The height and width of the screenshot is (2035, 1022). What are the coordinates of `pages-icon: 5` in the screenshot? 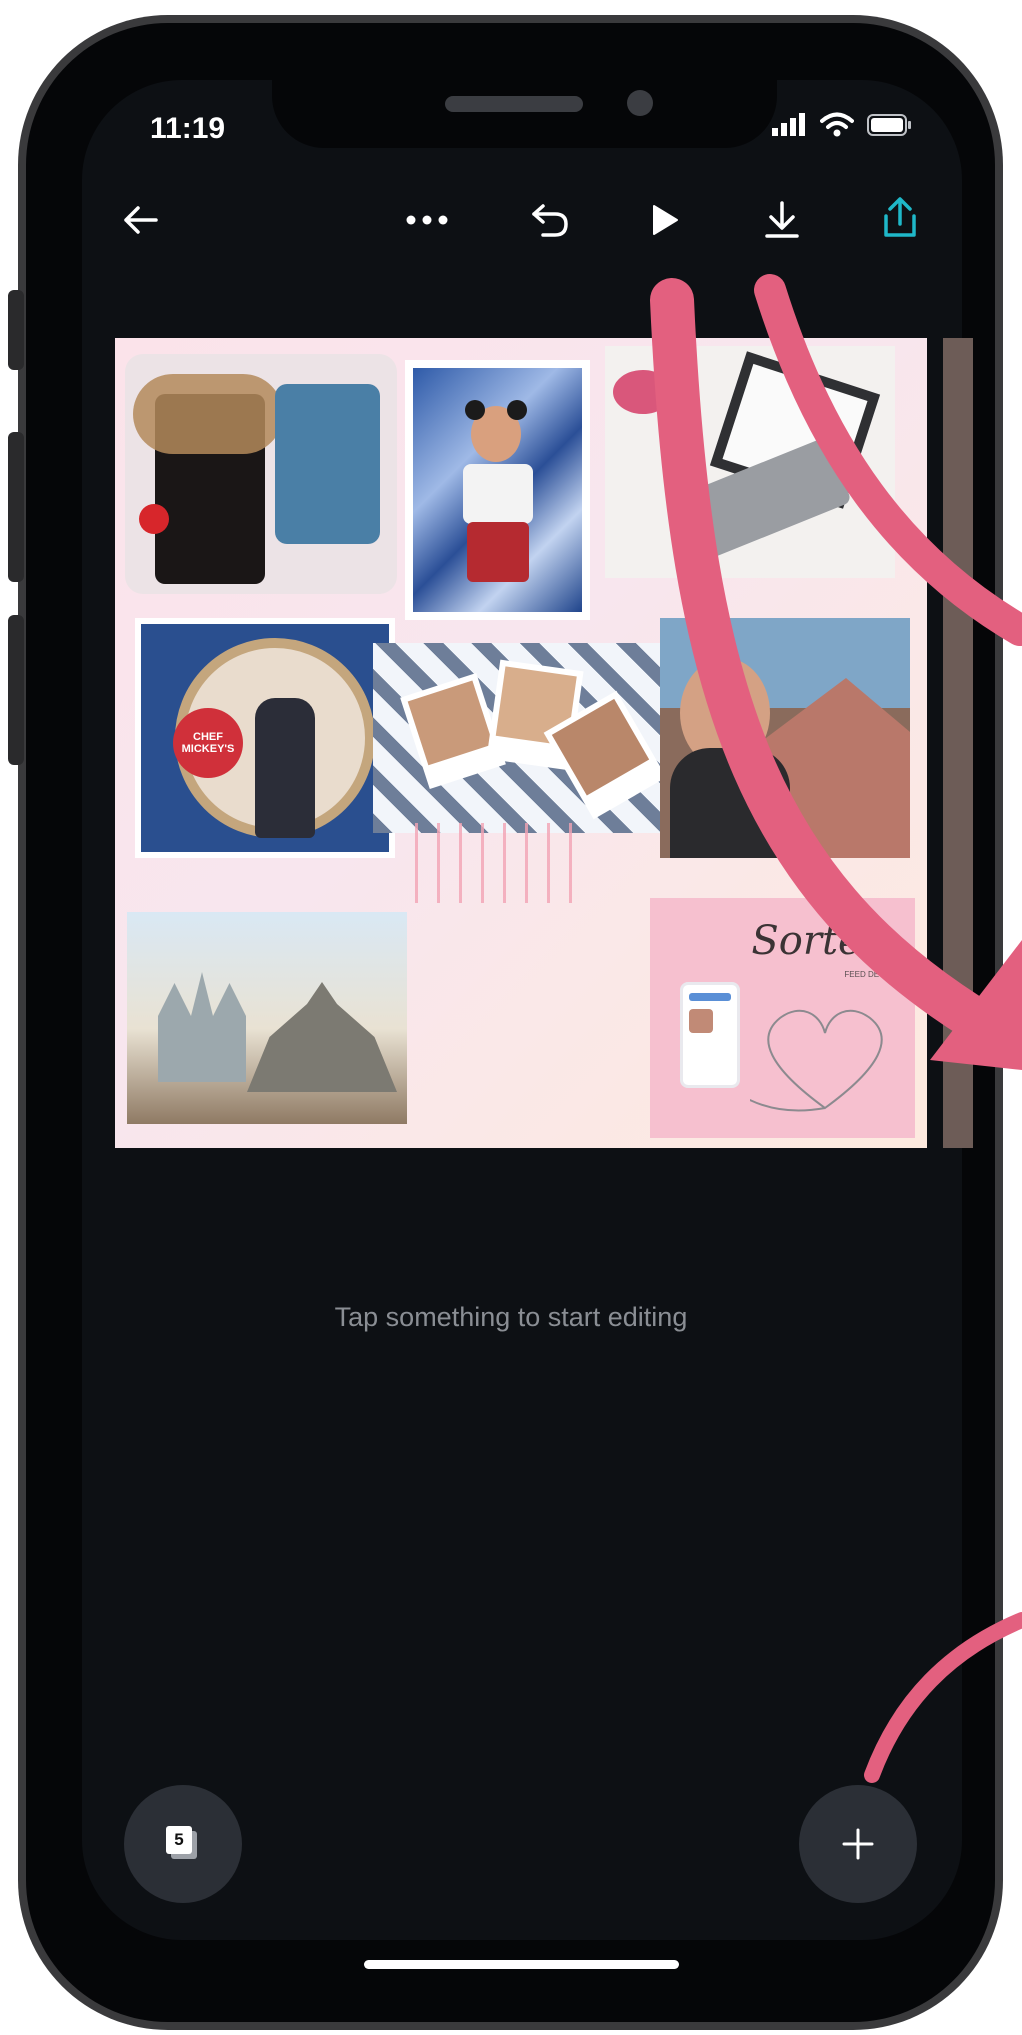 It's located at (183, 1844).